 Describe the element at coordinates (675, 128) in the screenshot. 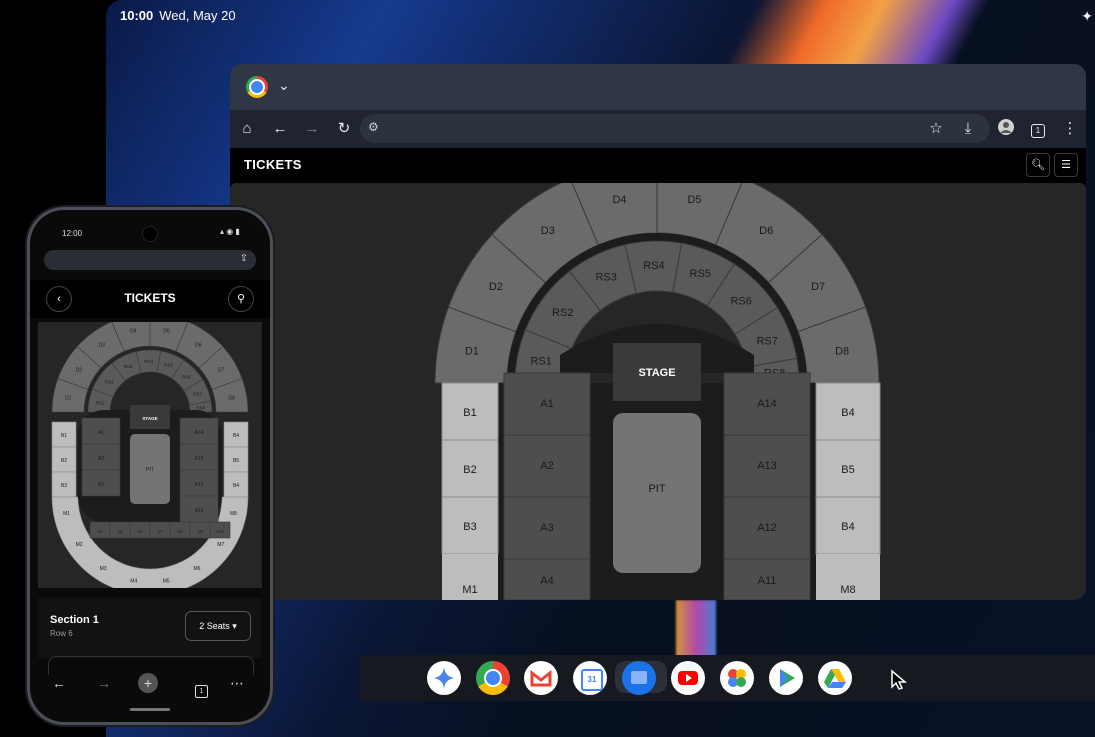

I see `address-bar: ⚙` at that location.